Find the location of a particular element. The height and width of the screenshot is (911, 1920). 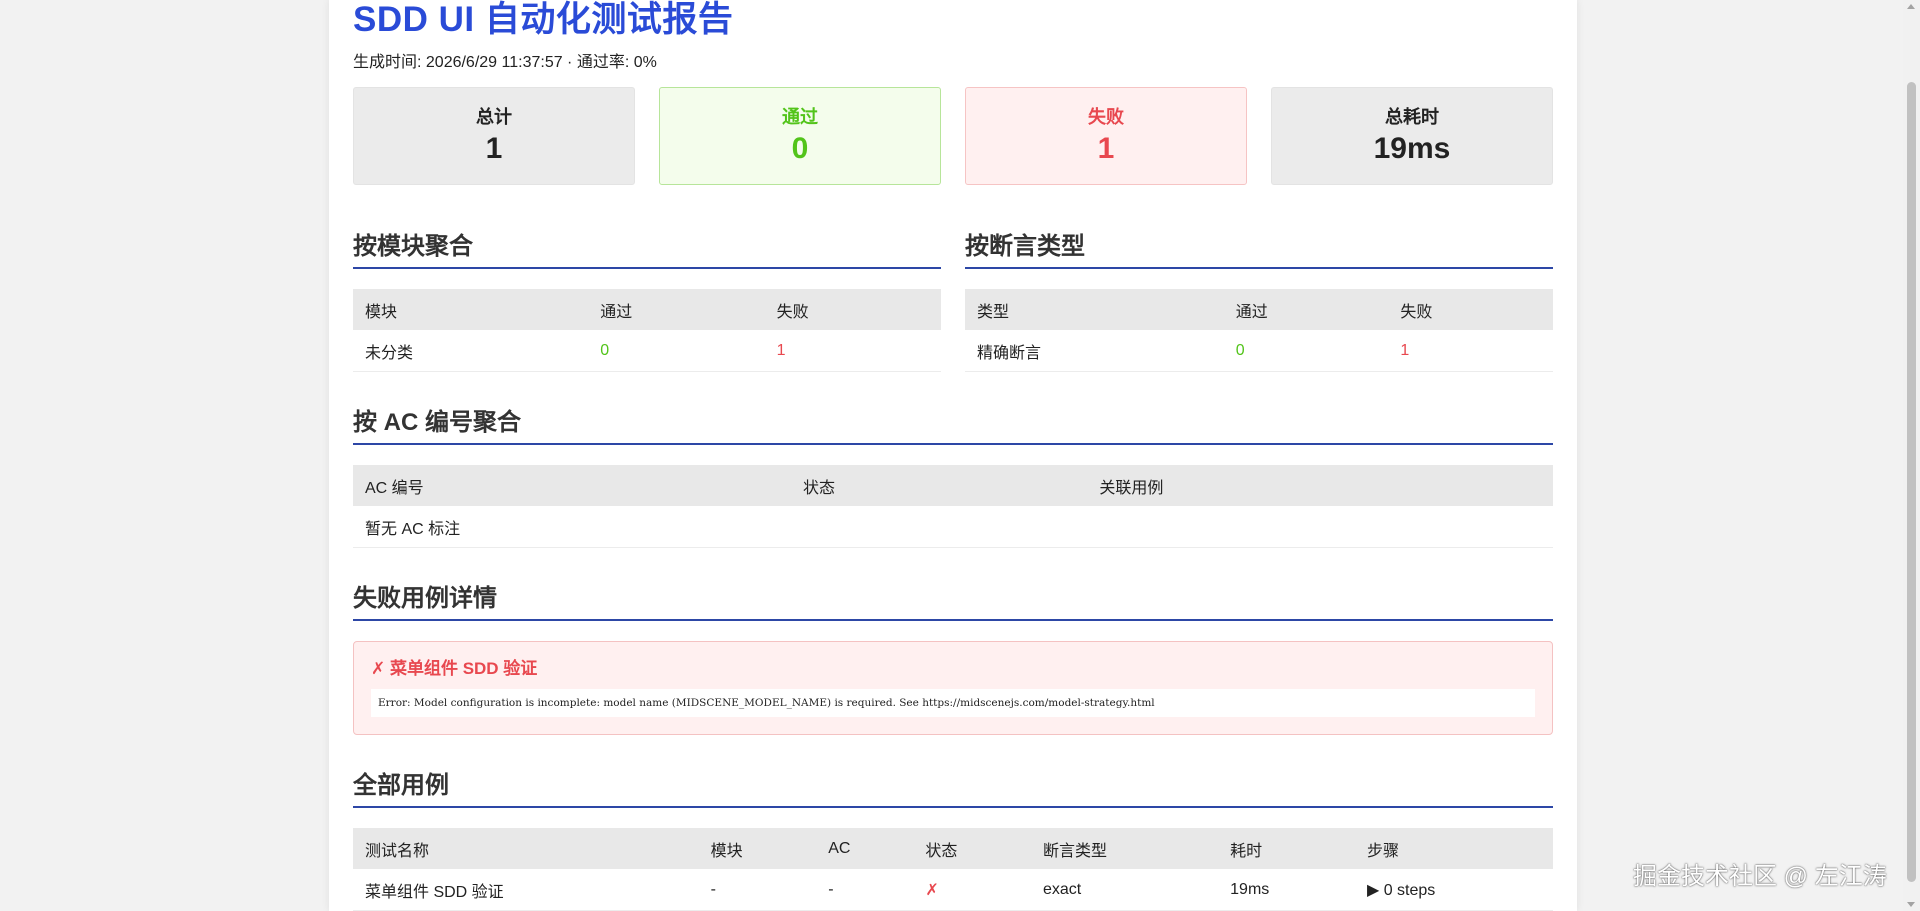

module-name-cell: 未分类 is located at coordinates (471, 351).